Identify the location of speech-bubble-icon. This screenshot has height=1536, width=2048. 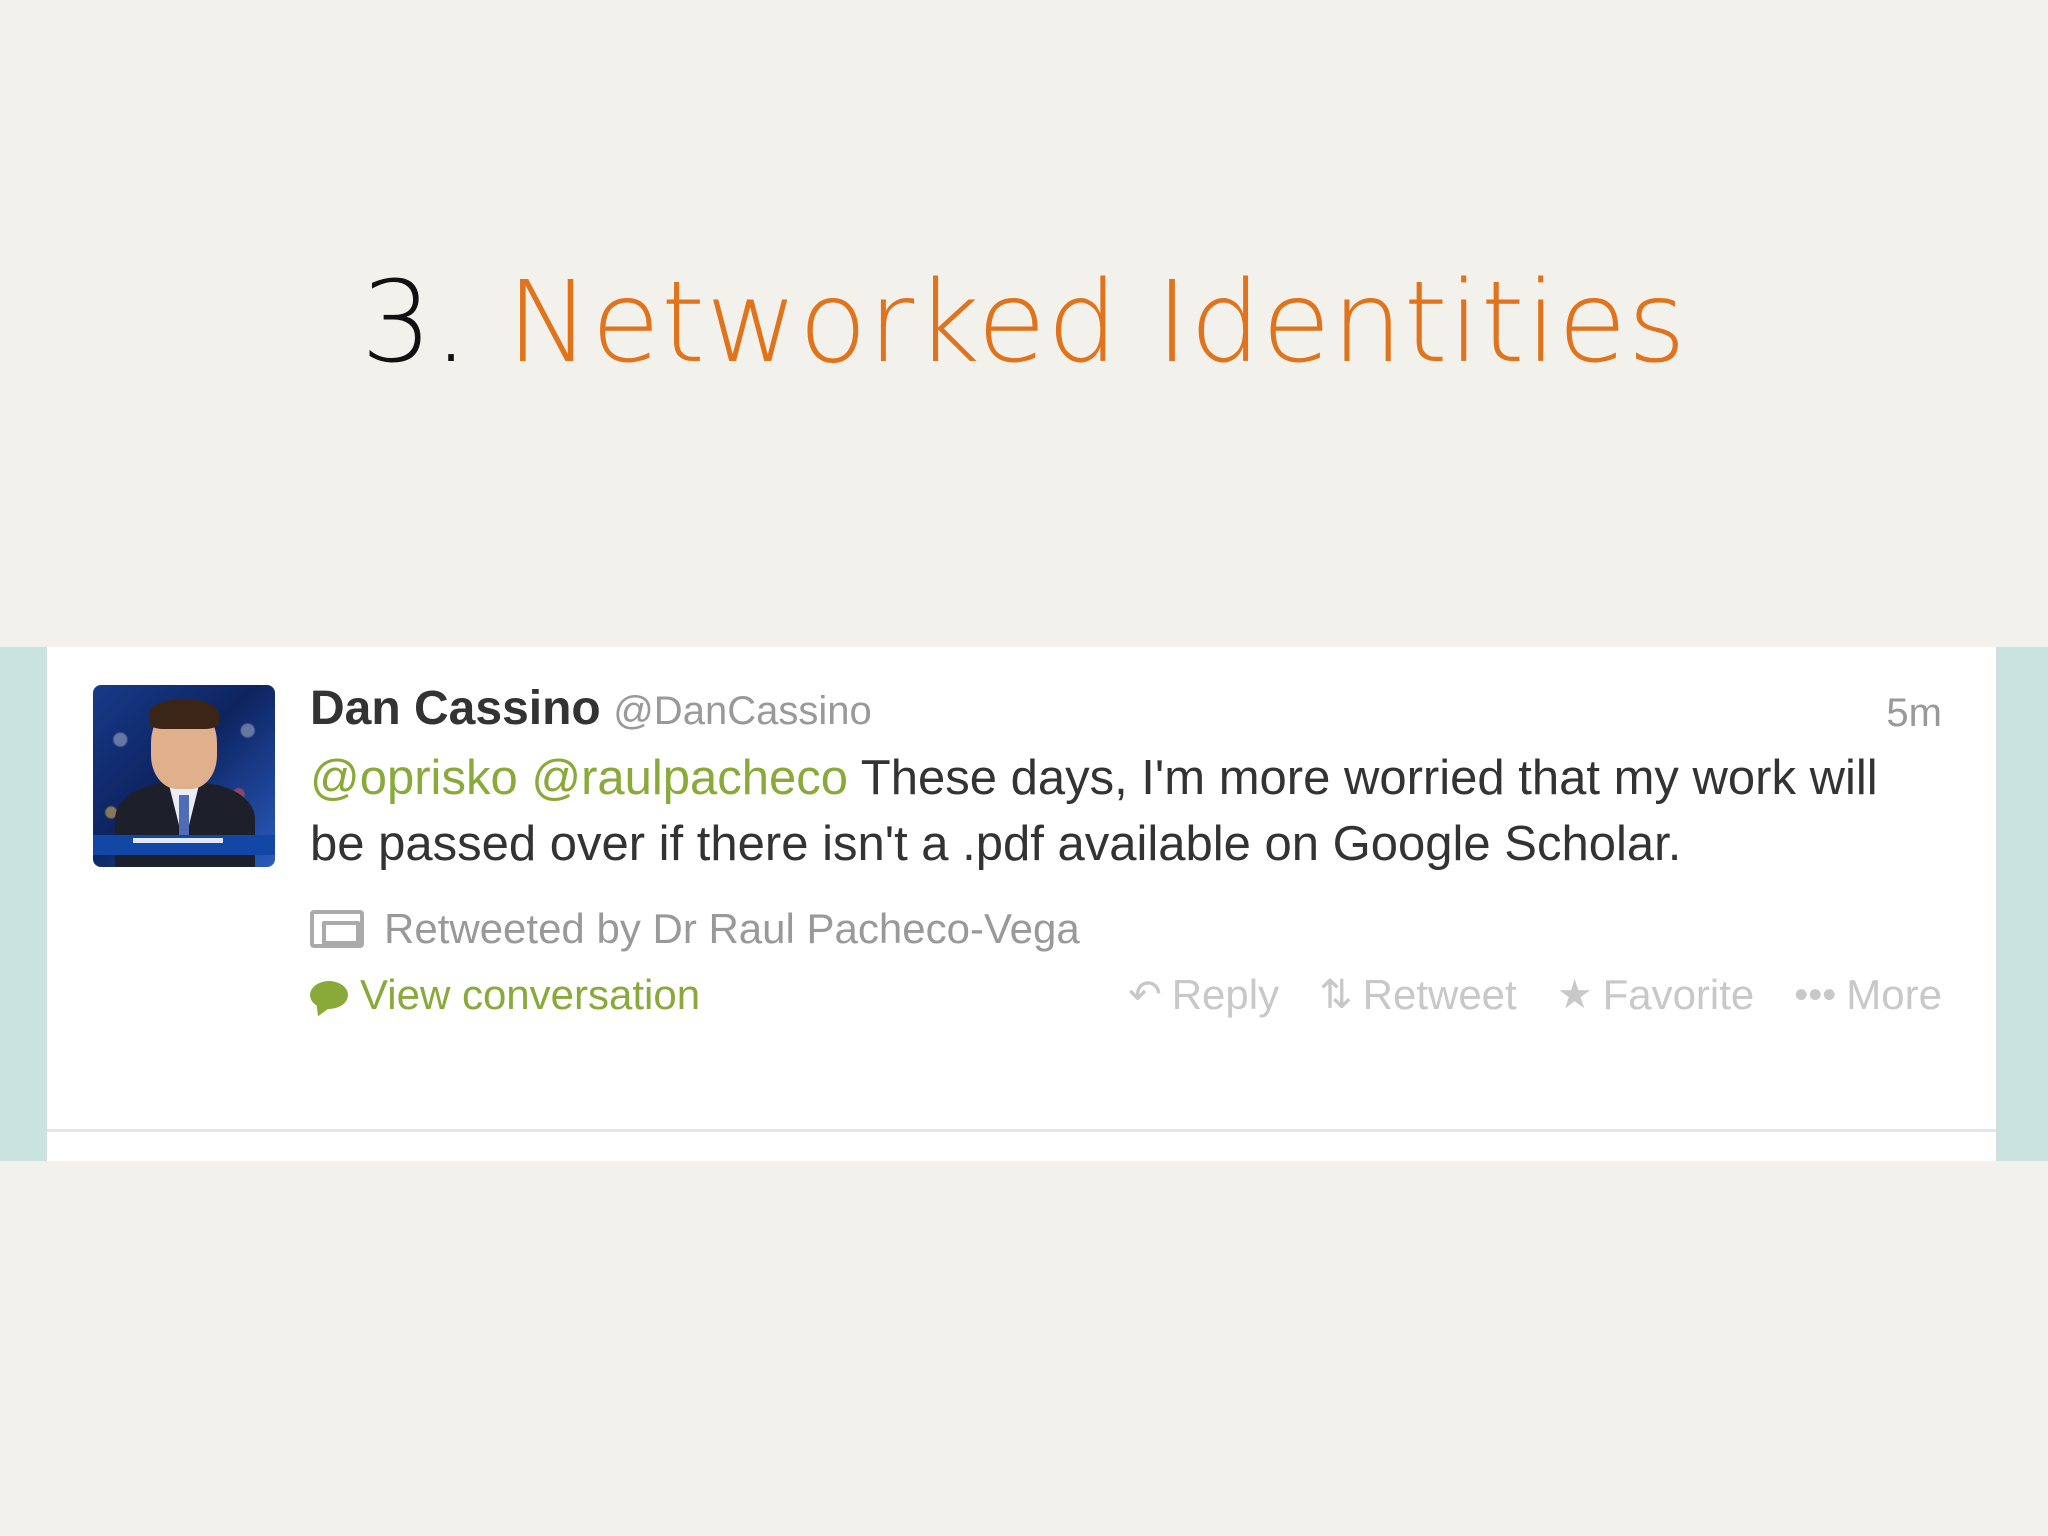
(329, 995).